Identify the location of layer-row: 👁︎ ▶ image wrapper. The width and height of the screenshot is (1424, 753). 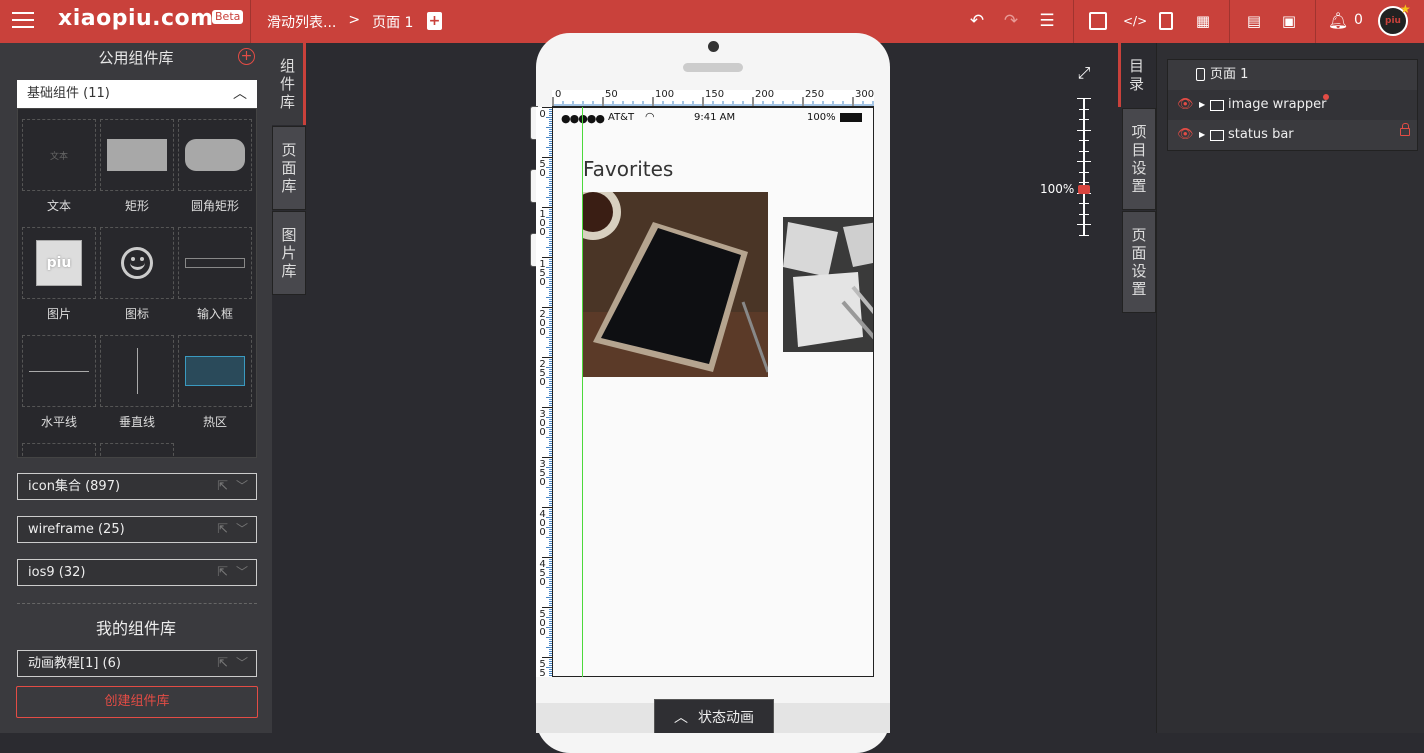
(1292, 105).